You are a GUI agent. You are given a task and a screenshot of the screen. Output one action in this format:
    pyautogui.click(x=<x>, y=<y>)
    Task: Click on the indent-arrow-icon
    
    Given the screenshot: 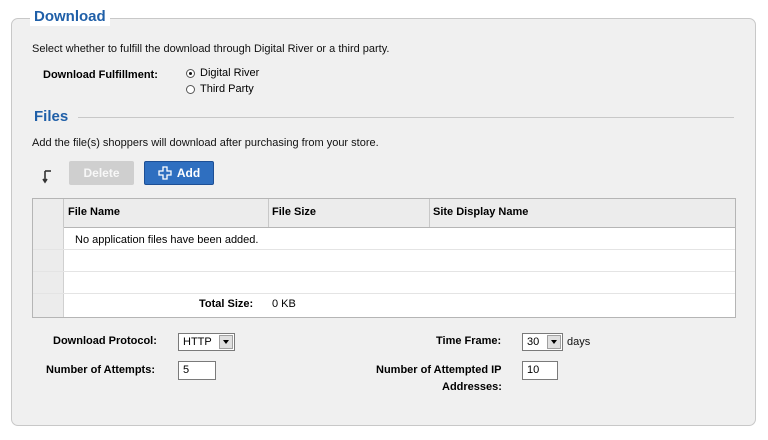 What is the action you would take?
    pyautogui.click(x=48, y=177)
    